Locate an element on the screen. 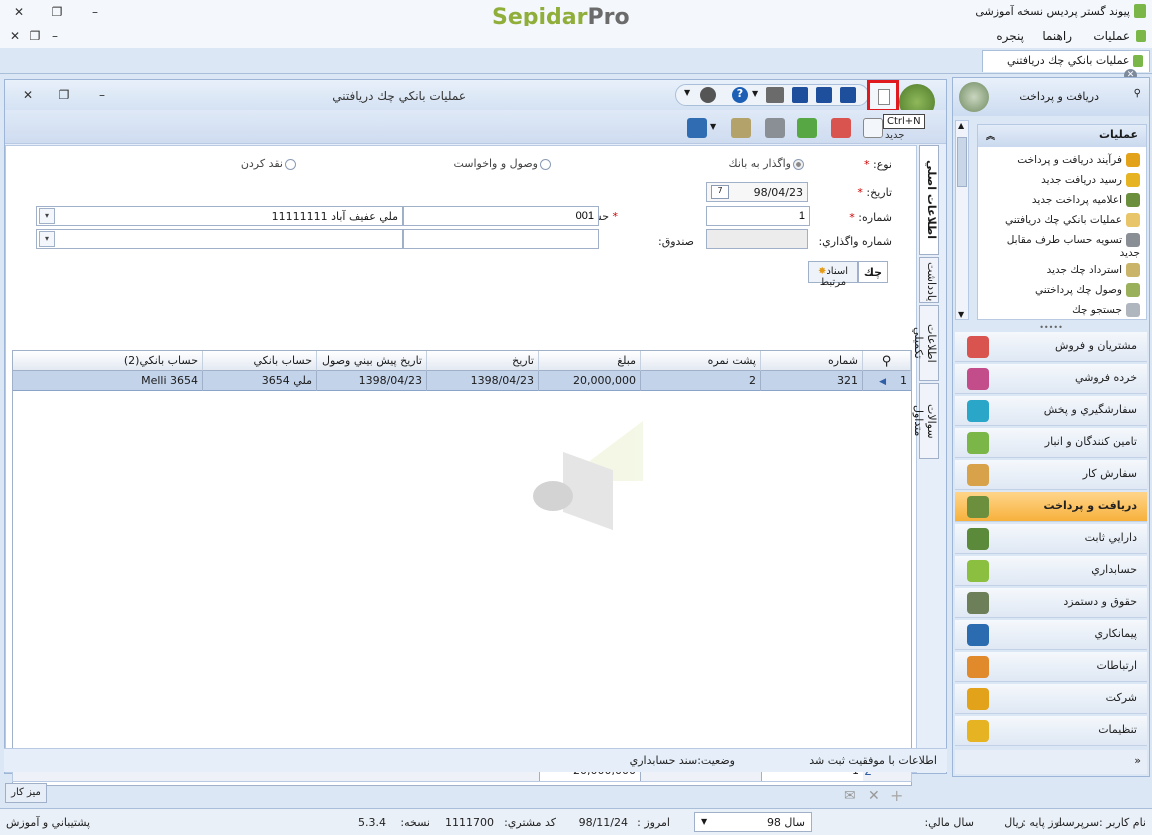 Image resolution: width=1152 pixels, height=835 pixels. module-settings: تنظيمات is located at coordinates (1051, 731).